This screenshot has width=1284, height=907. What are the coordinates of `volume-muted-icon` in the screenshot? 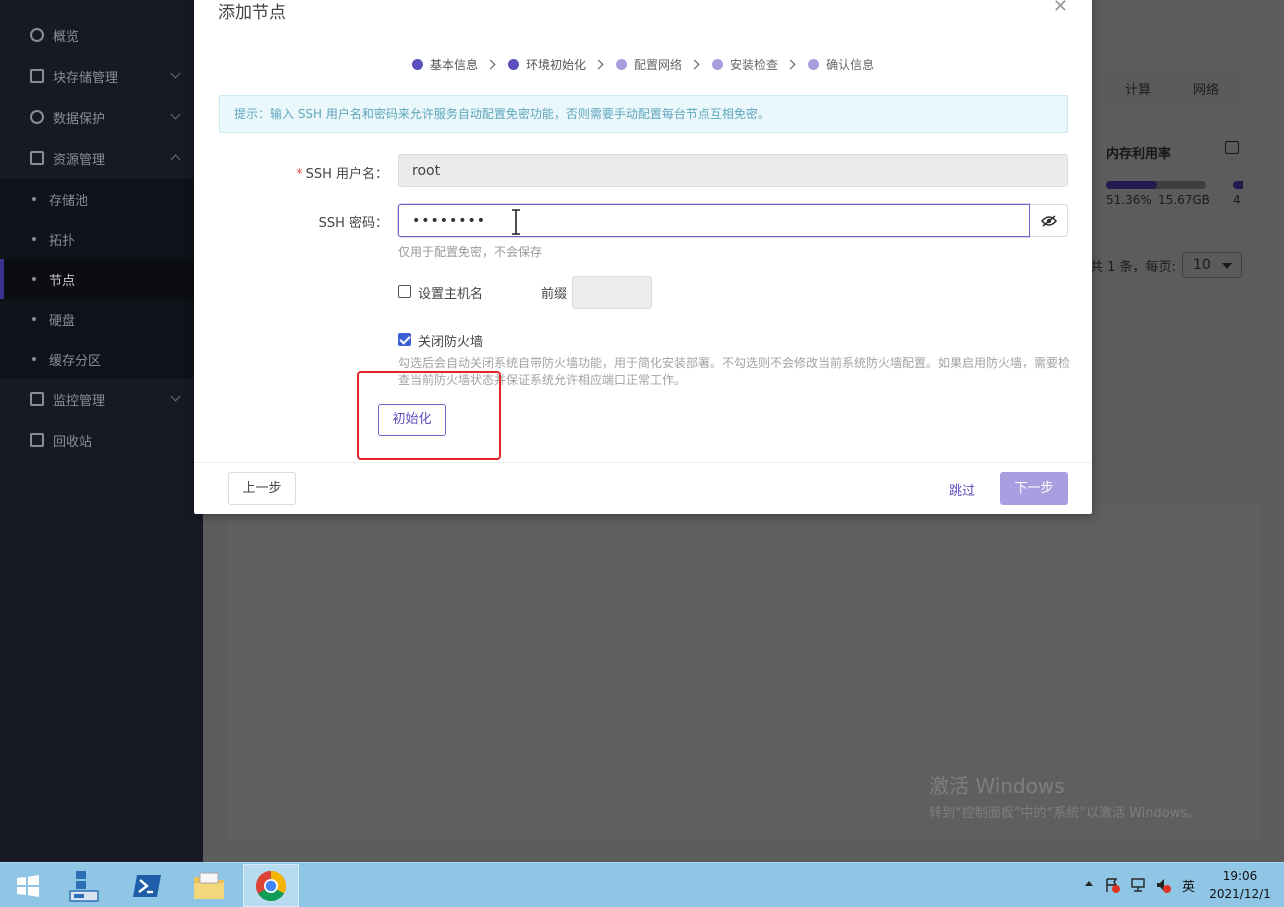 It's located at (1163, 885).